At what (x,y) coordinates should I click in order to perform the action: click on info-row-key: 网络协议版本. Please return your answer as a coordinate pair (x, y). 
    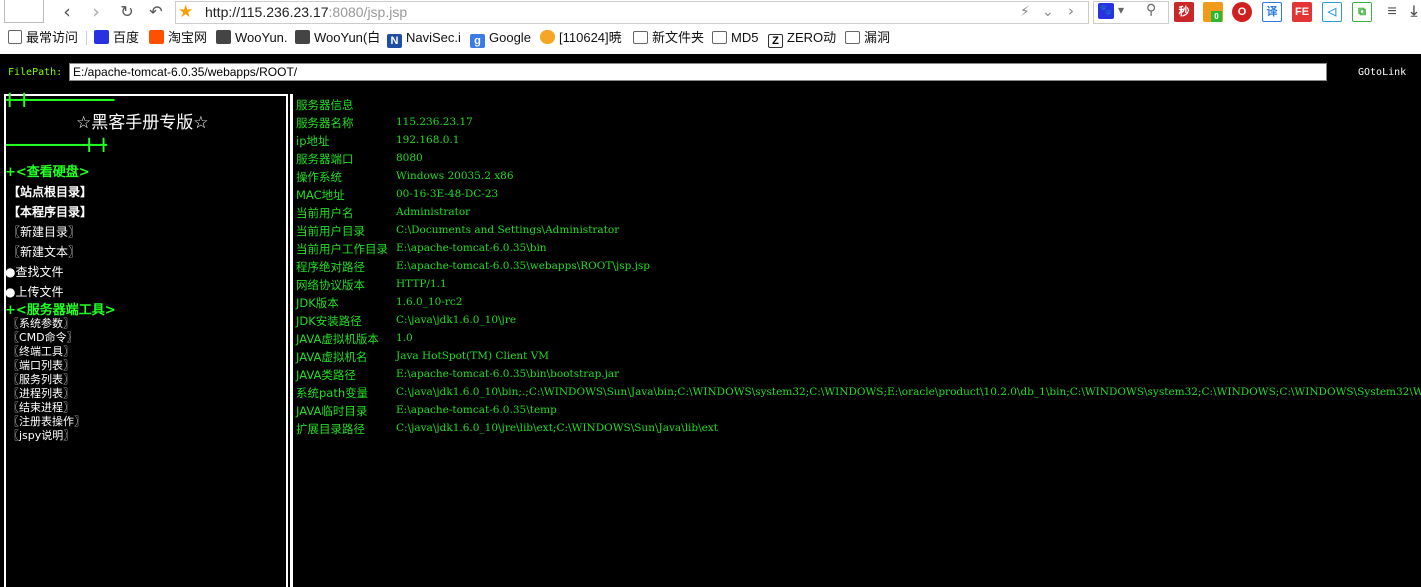
    Looking at the image, I should click on (330, 285).